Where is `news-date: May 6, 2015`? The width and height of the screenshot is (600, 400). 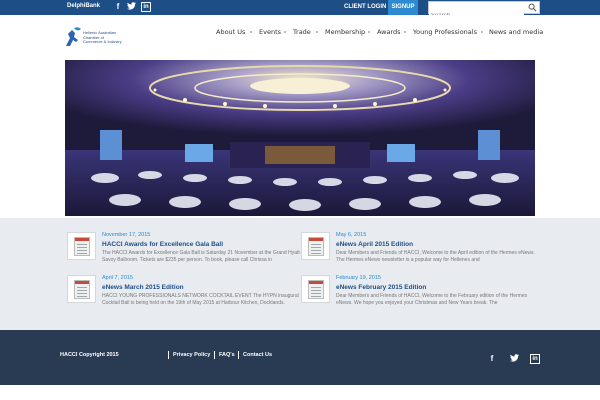
news-date: May 6, 2015 is located at coordinates (351, 235).